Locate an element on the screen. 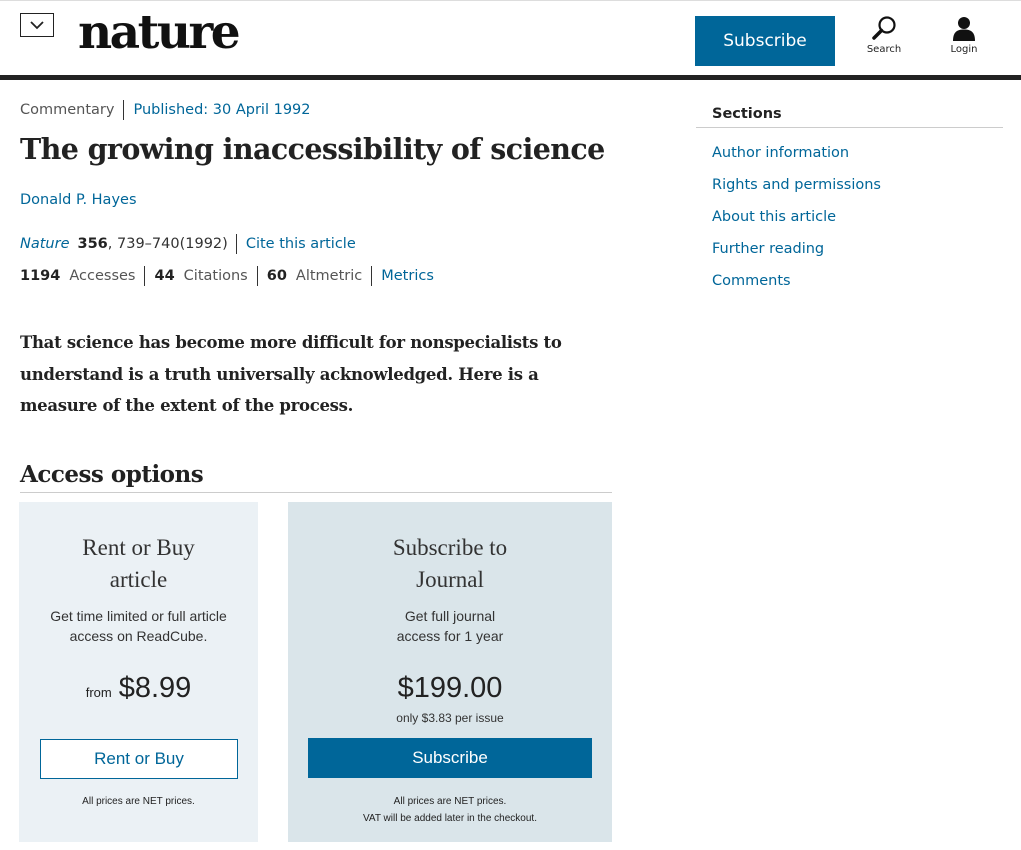 This screenshot has height=850, width=1021. metric-accesses: 1194 Accesses is located at coordinates (83, 276).